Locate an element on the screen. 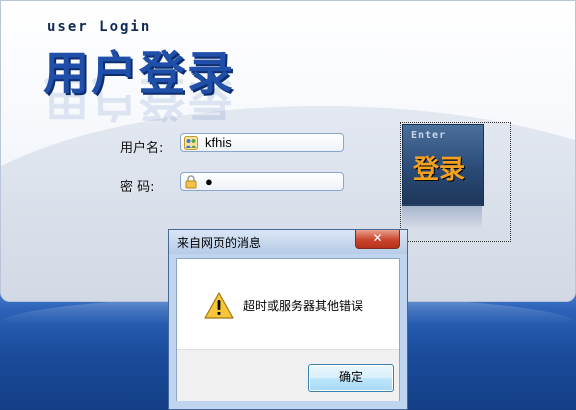 The height and width of the screenshot is (410, 576). password-value: ● is located at coordinates (209, 181).